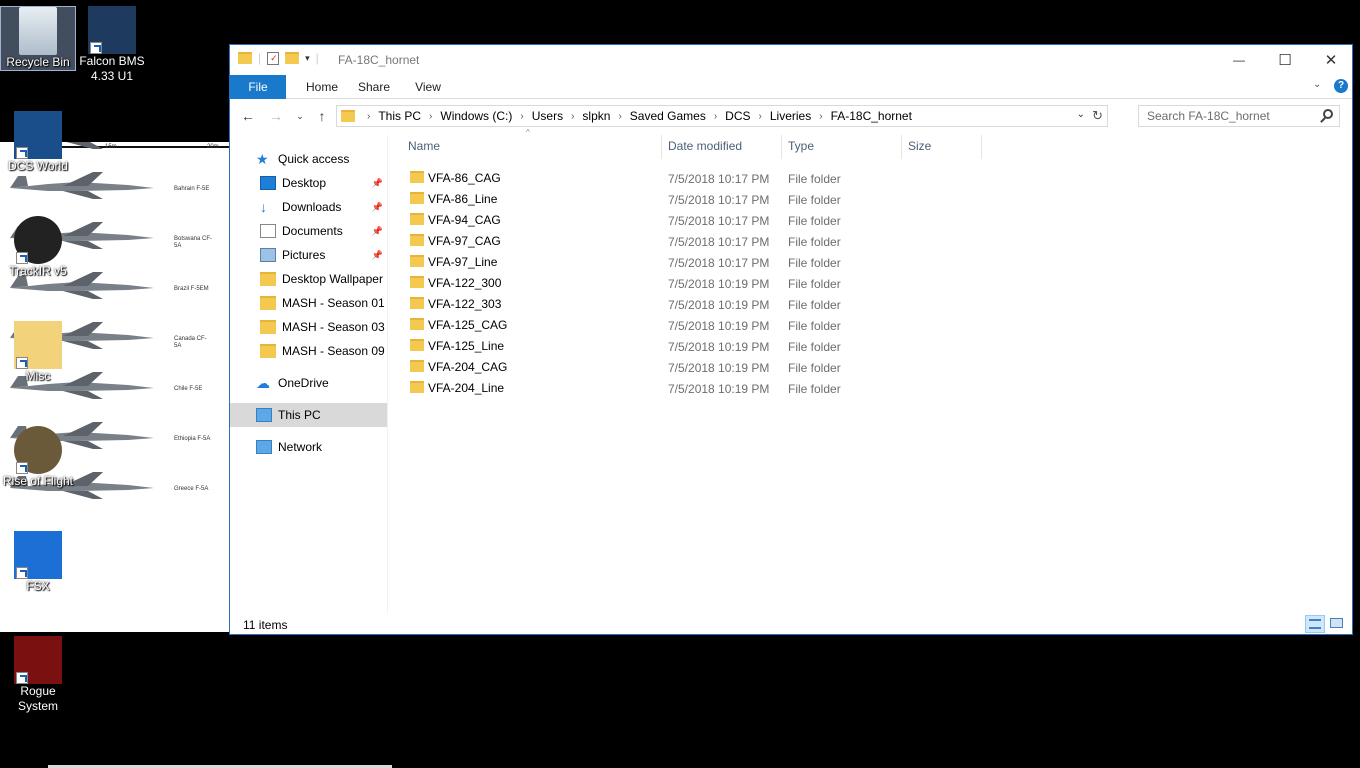  Describe the element at coordinates (112, 45) in the screenshot. I see `desktop-icon-falcon-bms: Falcon BMS 4.33 U1` at that location.